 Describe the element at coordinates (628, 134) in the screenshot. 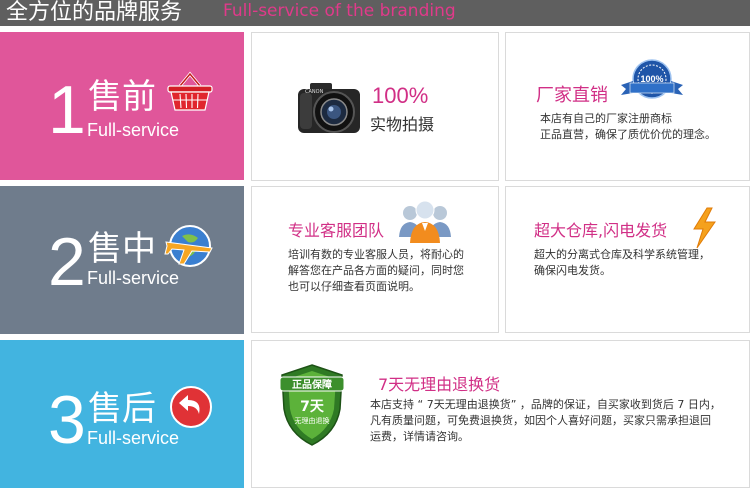

I see `factory-desc-line2: 正品直营，确保了质优价优的理念。` at that location.